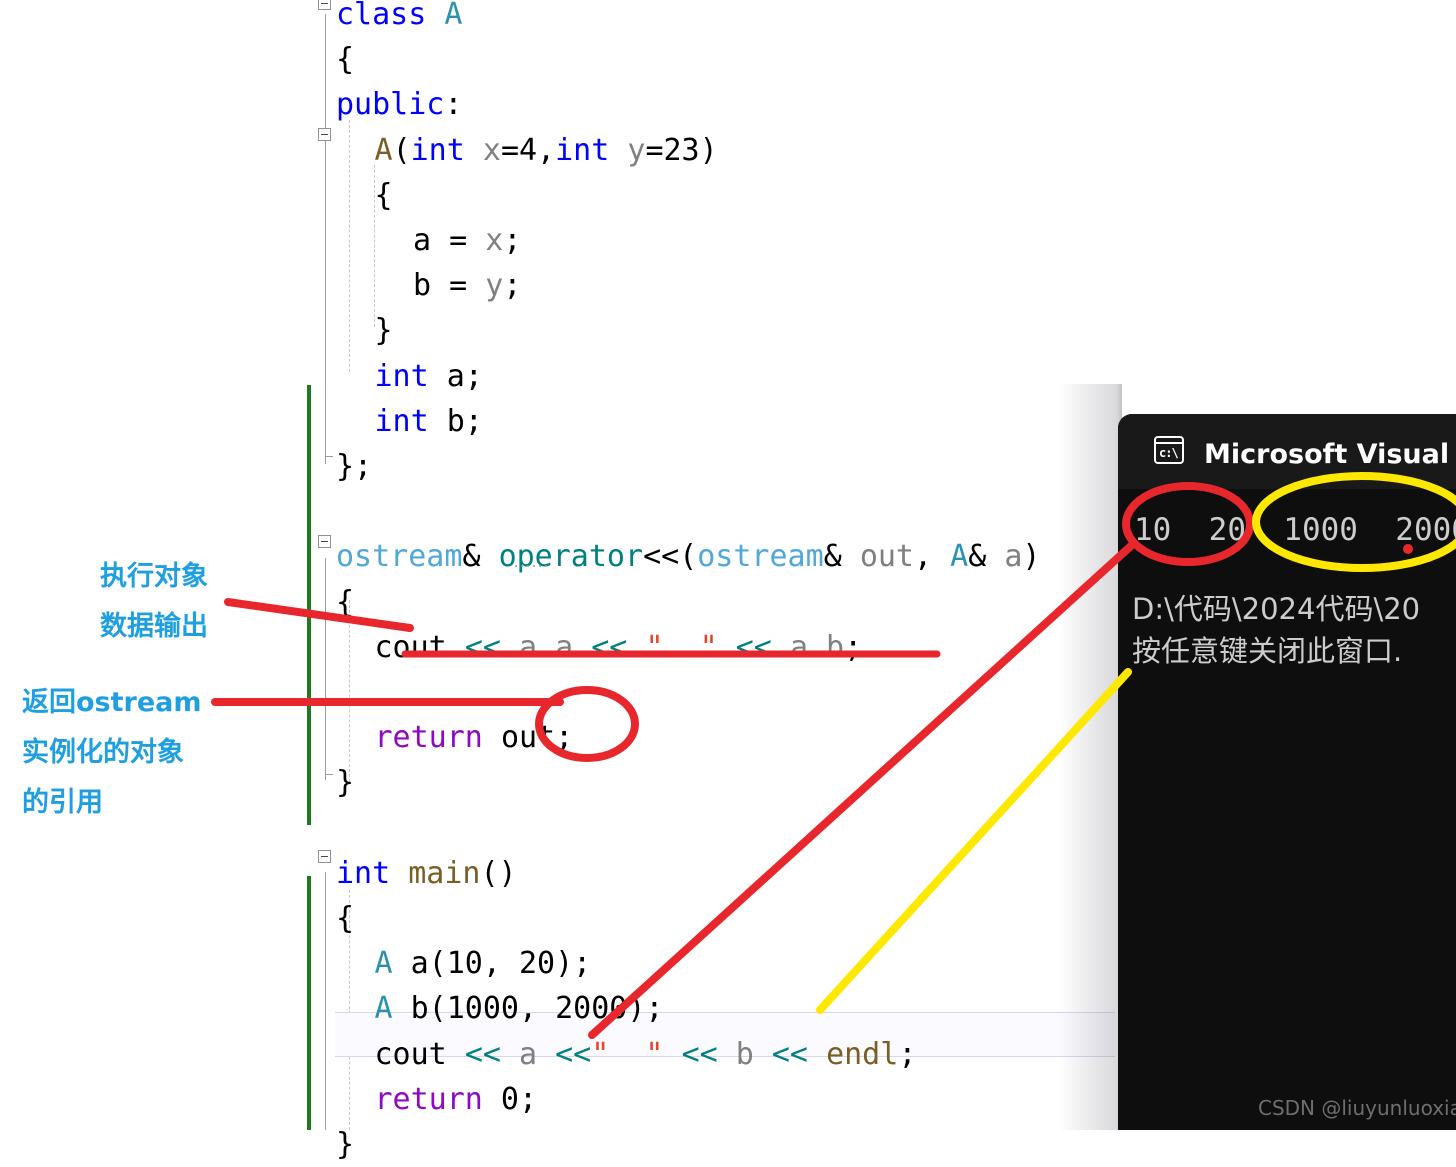 Image resolution: width=1456 pixels, height=1167 pixels. I want to click on code-line: int main(), so click(426, 873).